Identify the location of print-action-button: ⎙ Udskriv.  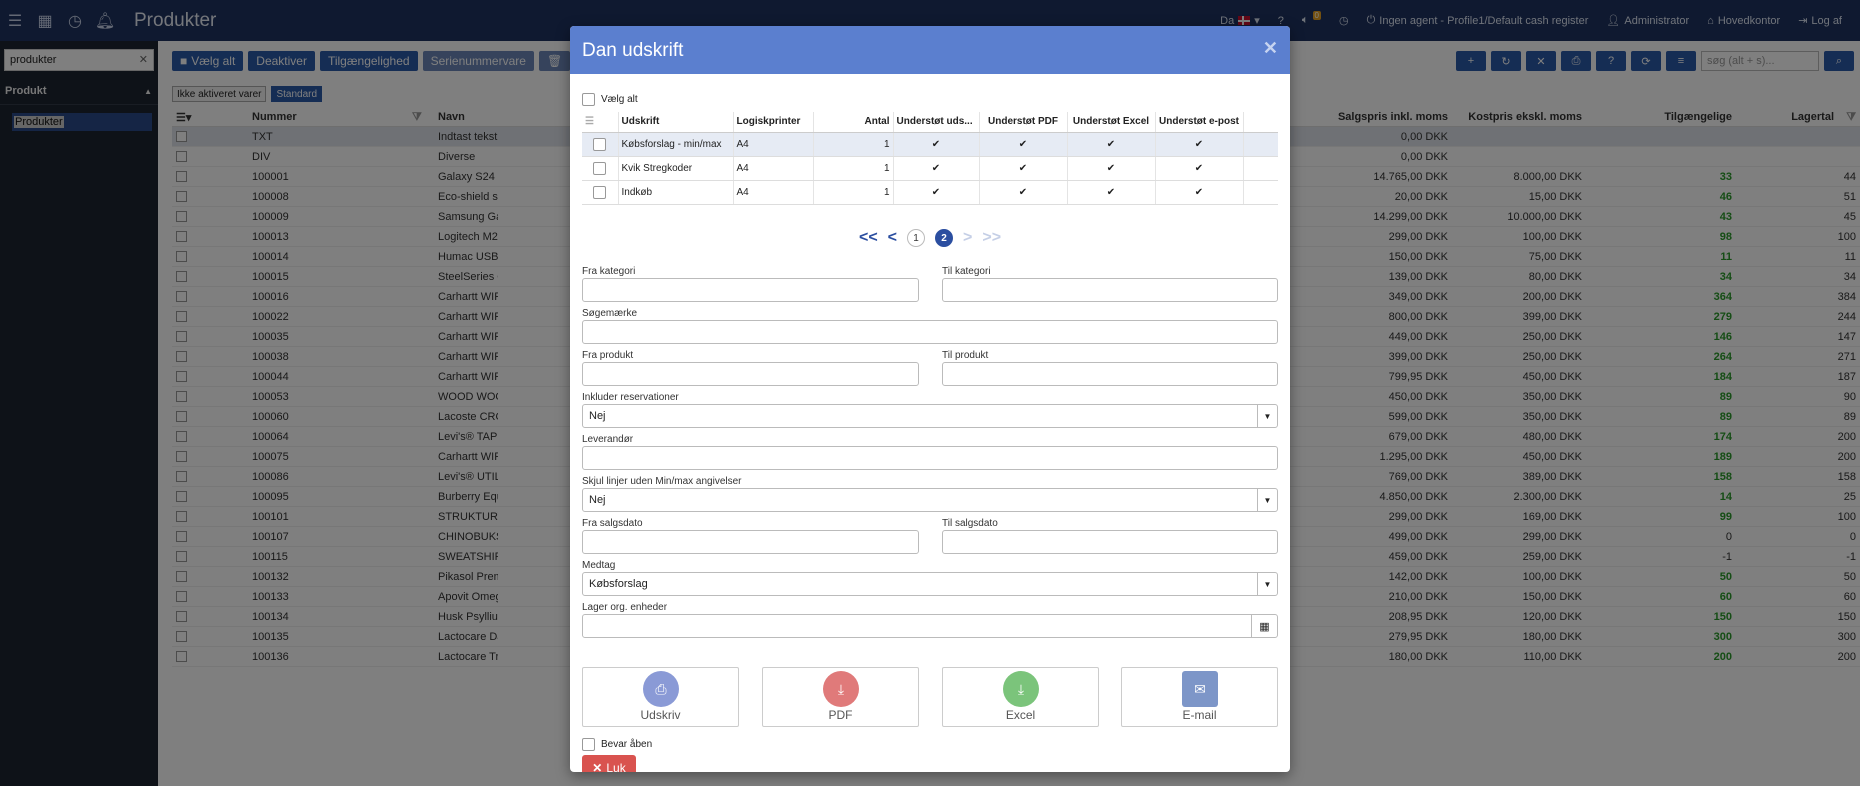
(660, 697).